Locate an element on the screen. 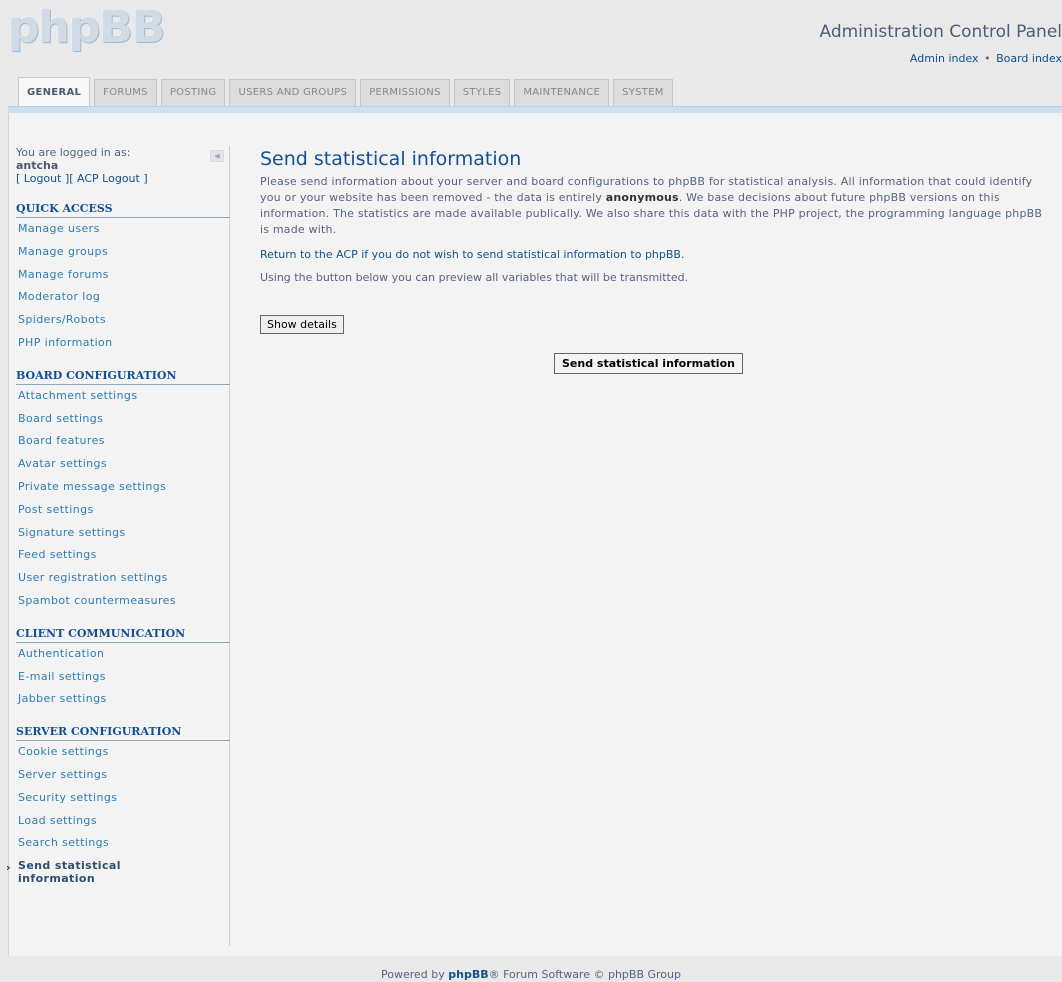 This screenshot has height=982, width=1062. tab-styles: STYLES is located at coordinates (482, 92).